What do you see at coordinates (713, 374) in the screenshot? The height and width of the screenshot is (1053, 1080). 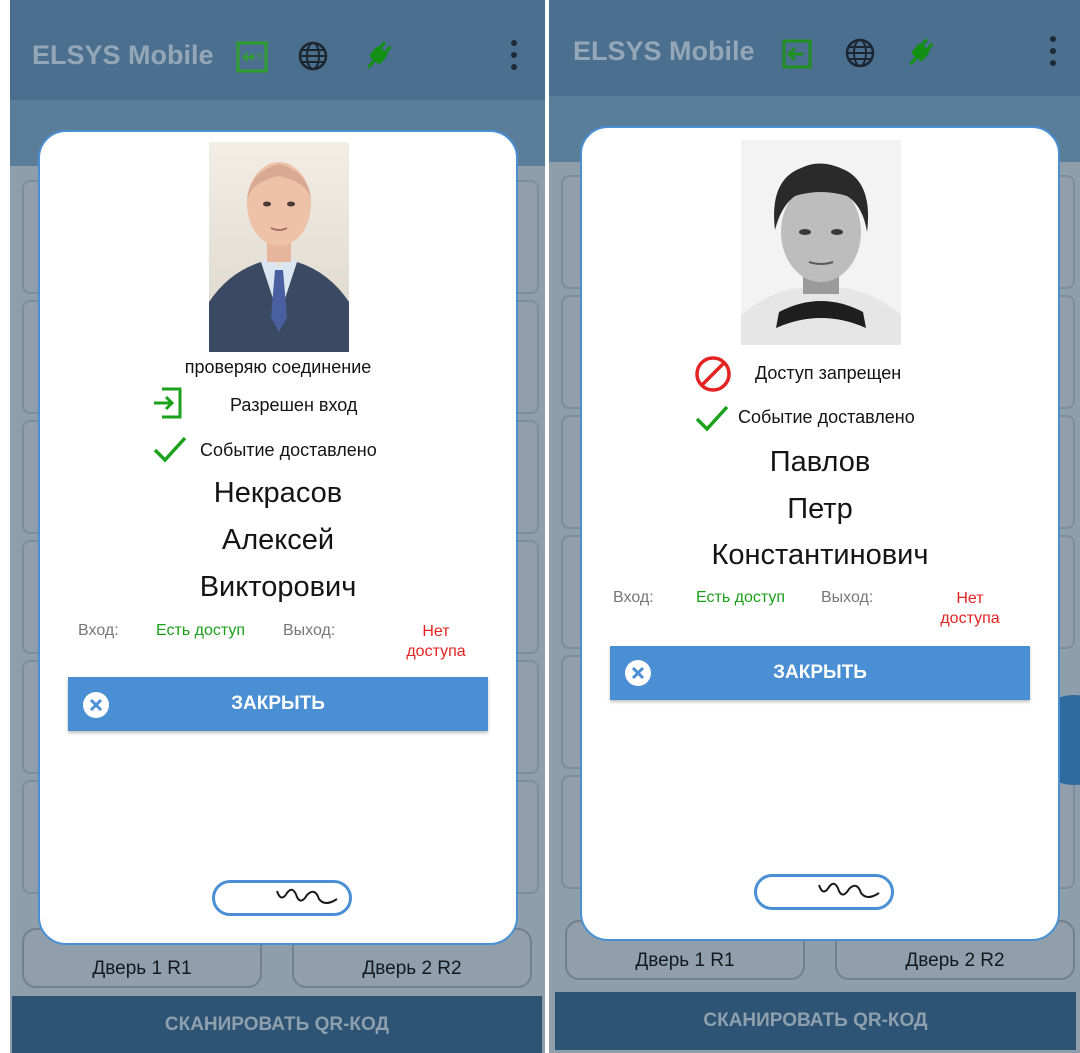 I see `prohibited-icon` at bounding box center [713, 374].